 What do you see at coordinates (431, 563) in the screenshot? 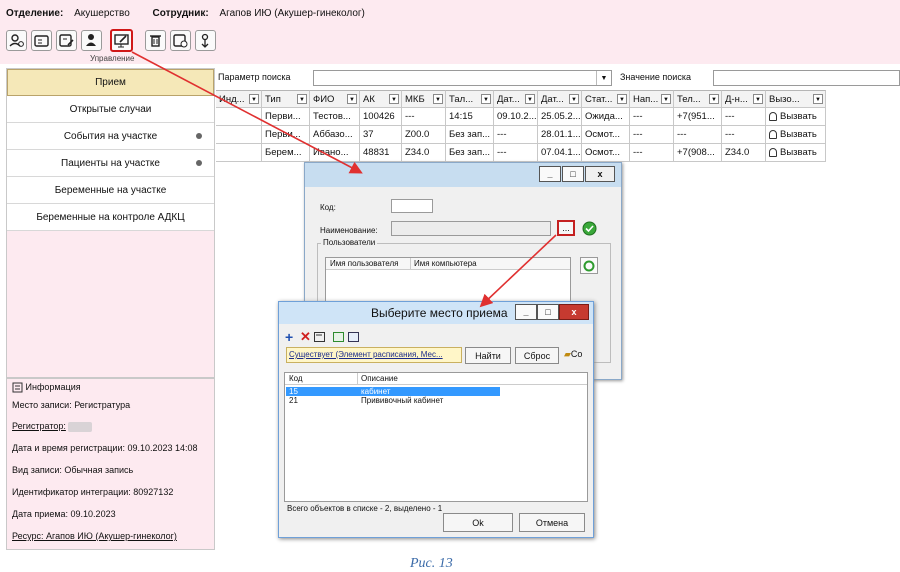
I see `figure-caption: Рис. 13` at bounding box center [431, 563].